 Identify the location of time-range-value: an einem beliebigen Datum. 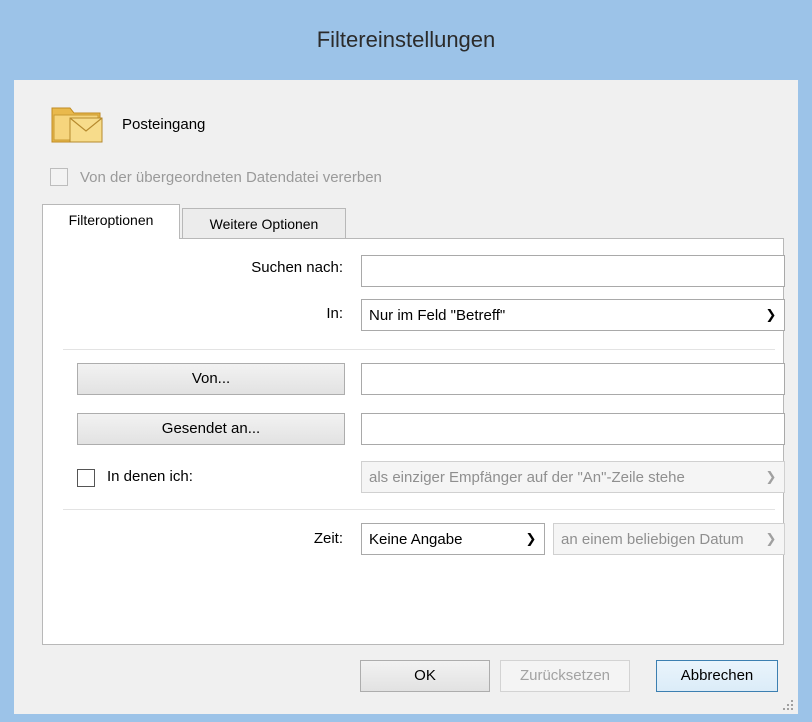
(652, 539).